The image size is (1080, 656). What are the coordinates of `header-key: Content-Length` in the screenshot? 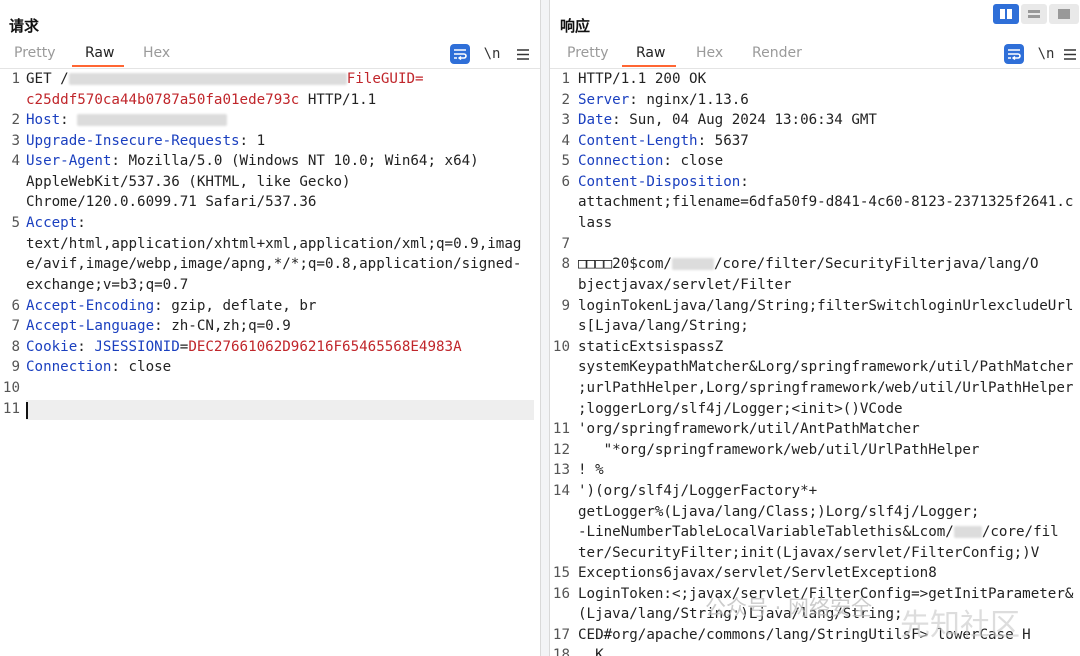 It's located at (638, 141).